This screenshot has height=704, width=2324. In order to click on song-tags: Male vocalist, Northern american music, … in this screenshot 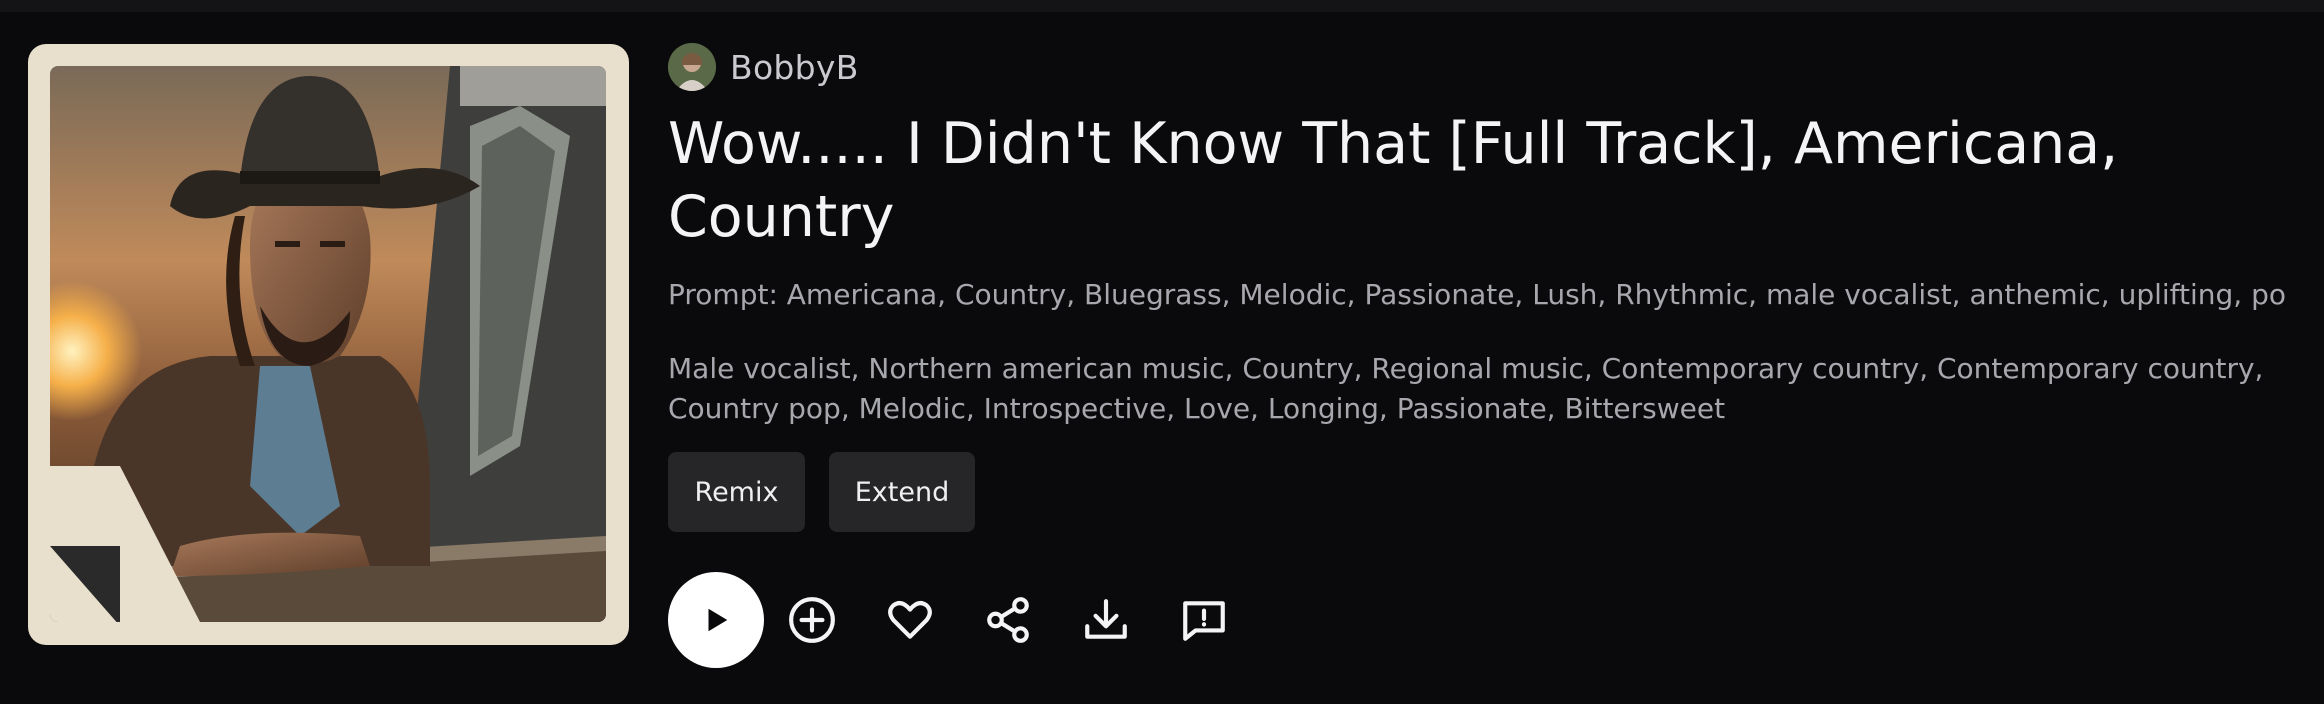, I will do `click(1466, 388)`.